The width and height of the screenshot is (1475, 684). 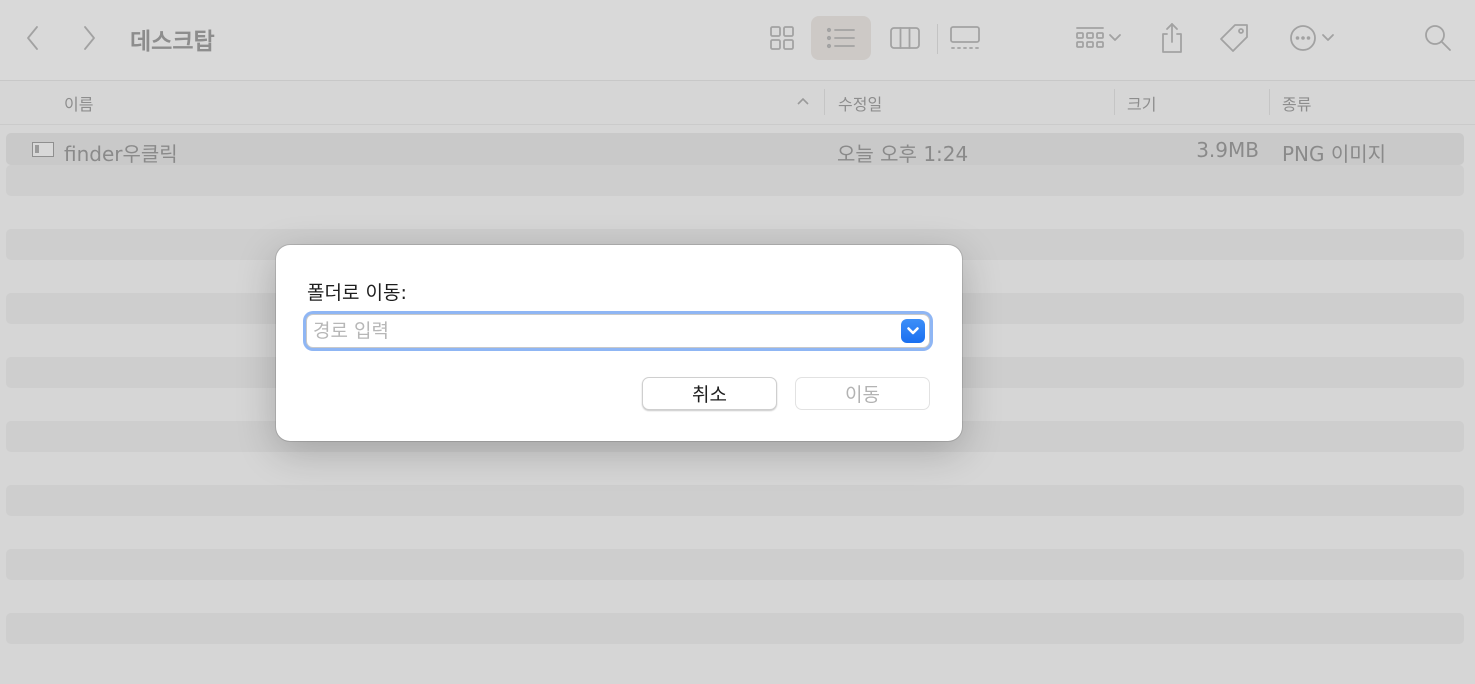 What do you see at coordinates (735, 149) in the screenshot?
I see `file-row: finder우클릭 오늘 오후 1:24 3.9MB PNG 이미지` at bounding box center [735, 149].